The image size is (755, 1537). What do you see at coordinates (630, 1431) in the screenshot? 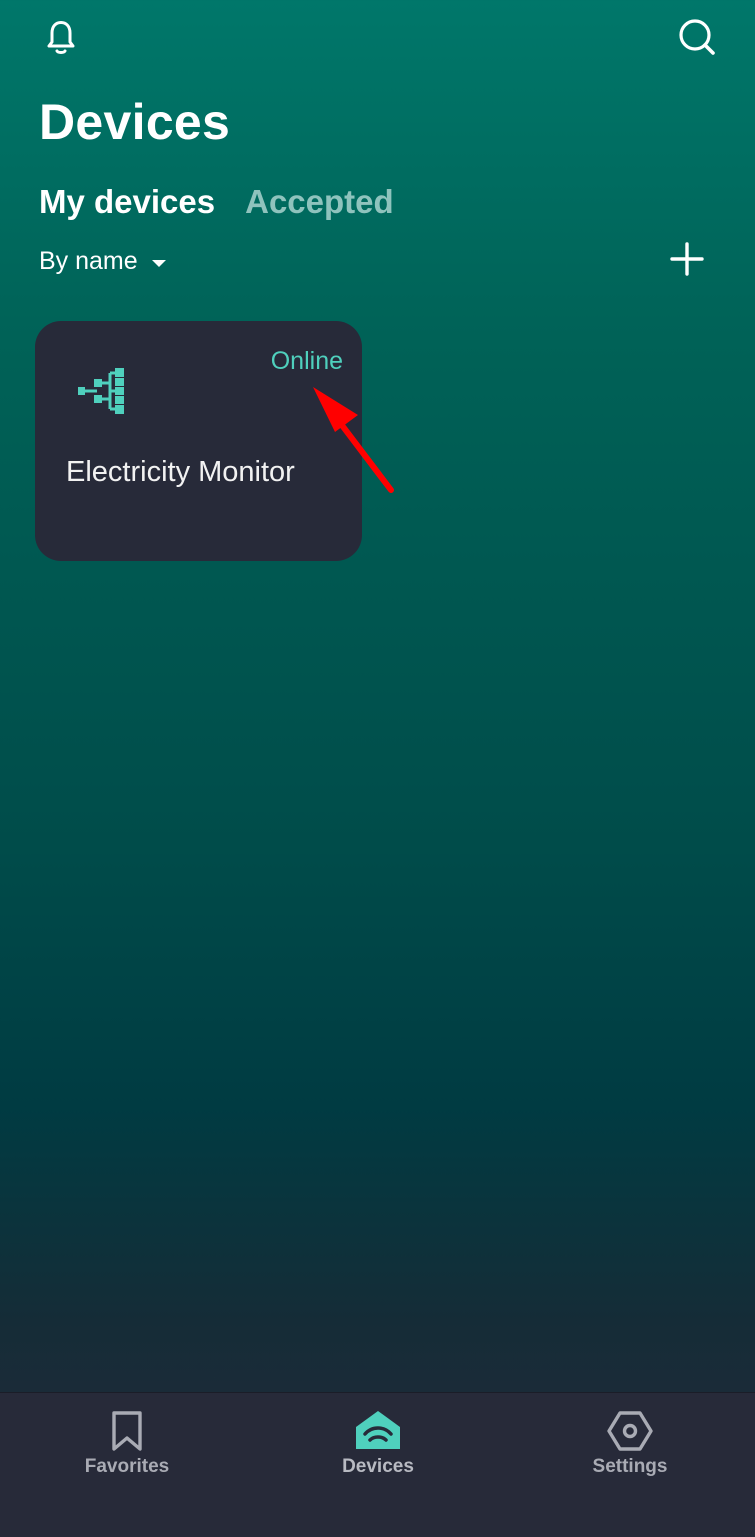
I see `settings-hexagon-icon` at bounding box center [630, 1431].